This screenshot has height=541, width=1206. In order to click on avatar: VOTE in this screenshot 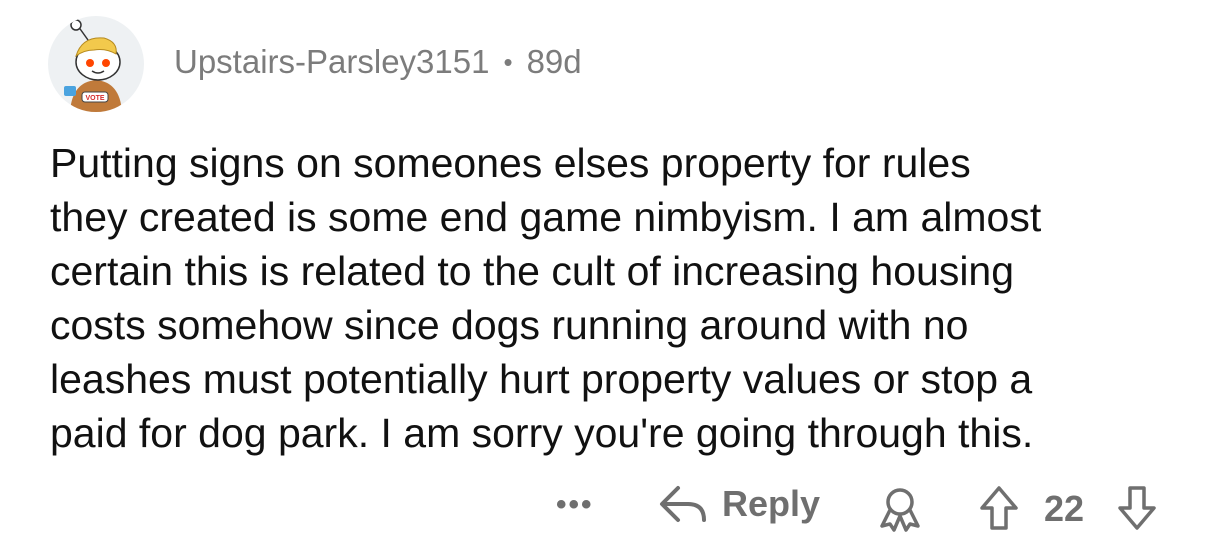, I will do `click(96, 64)`.